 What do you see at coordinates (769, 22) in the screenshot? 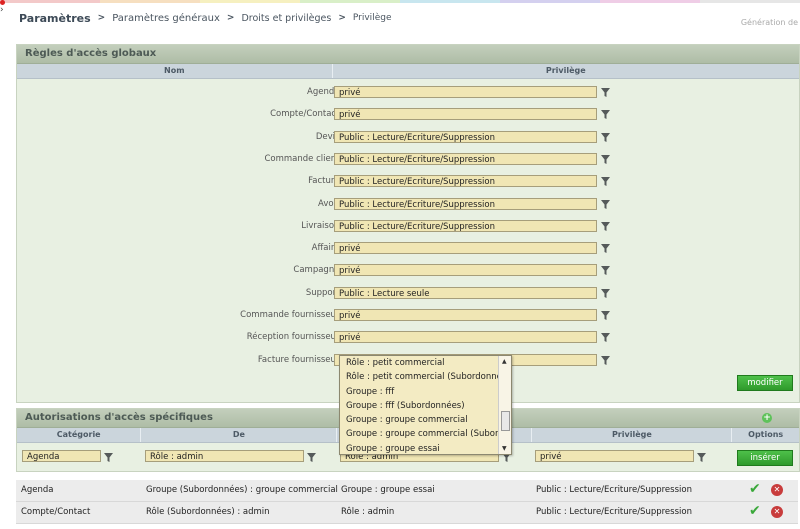
I see `corner-text: Génération de` at bounding box center [769, 22].